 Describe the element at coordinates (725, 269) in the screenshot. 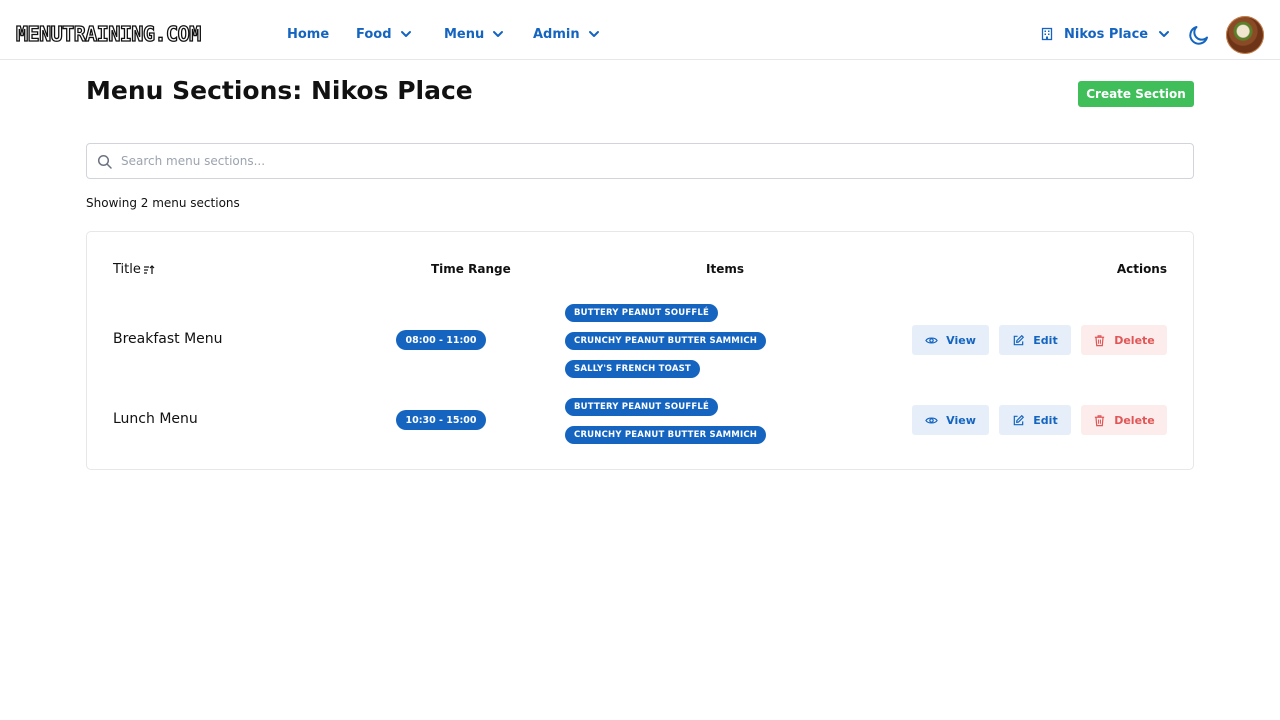

I see `column-header-items: Items` at that location.